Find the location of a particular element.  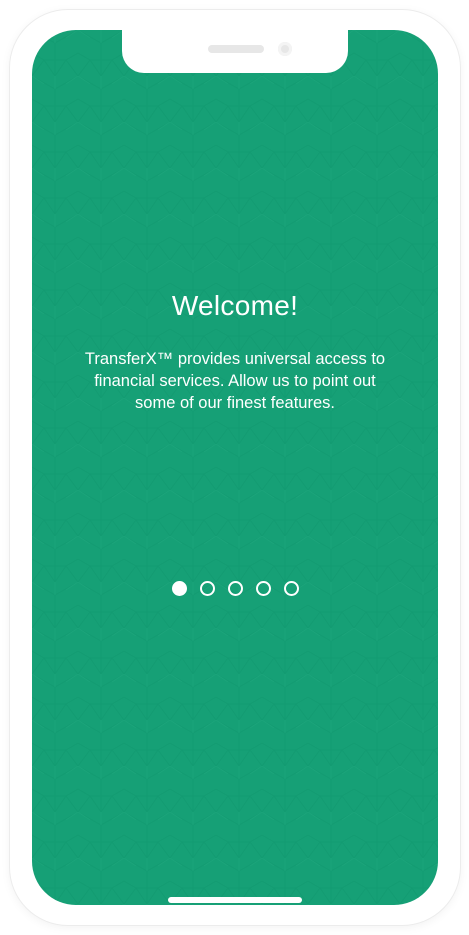

speaker-grille is located at coordinates (236, 49).